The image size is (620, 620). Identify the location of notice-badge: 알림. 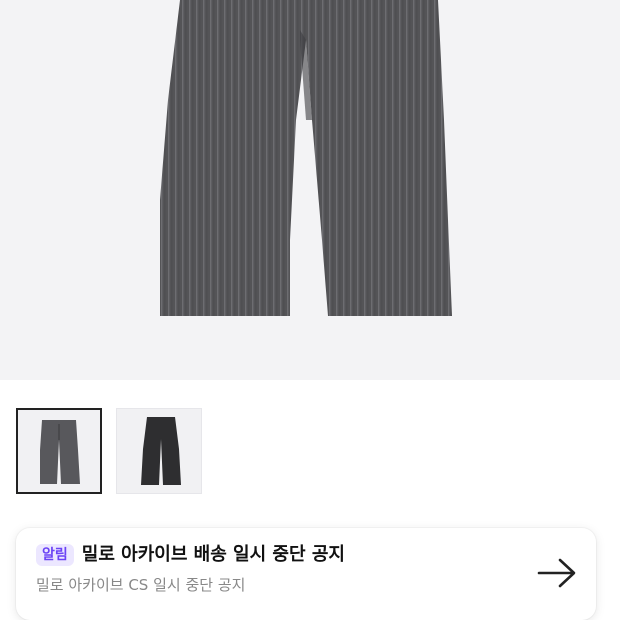
(55, 555).